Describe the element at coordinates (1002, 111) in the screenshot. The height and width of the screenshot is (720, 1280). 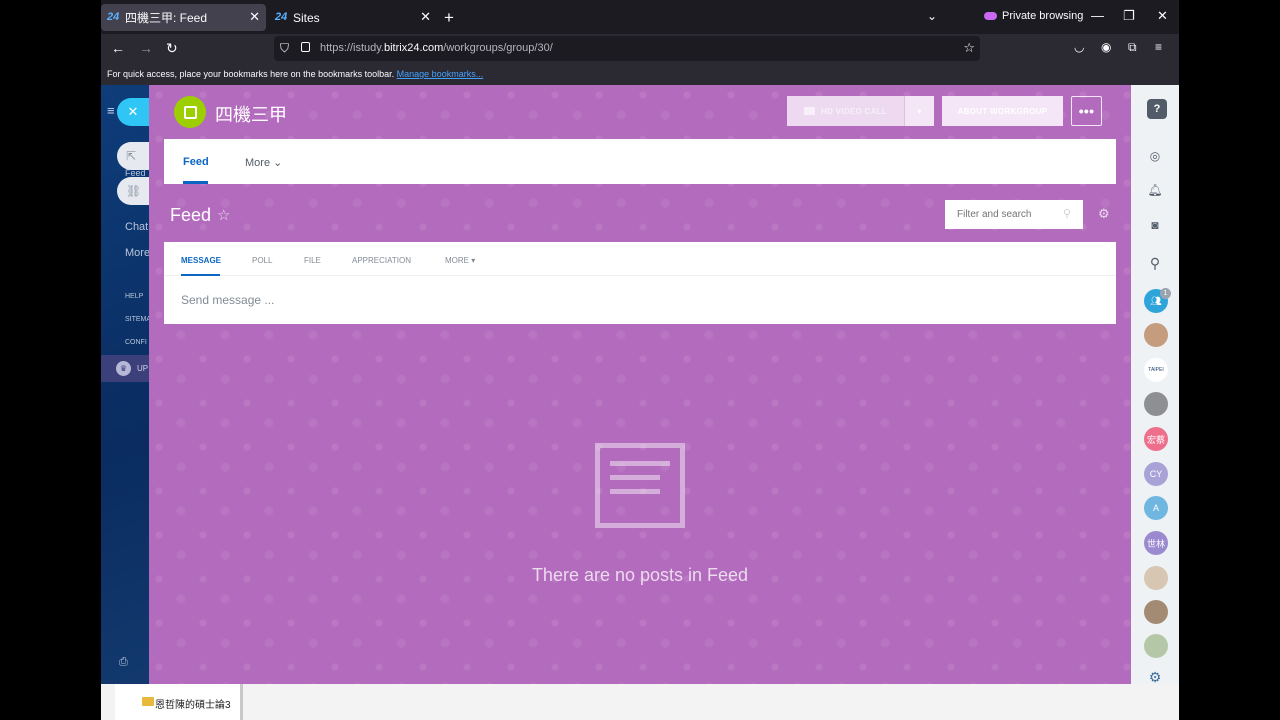
I see `about-workgroup-button: ABOUT WORKGROUP` at that location.